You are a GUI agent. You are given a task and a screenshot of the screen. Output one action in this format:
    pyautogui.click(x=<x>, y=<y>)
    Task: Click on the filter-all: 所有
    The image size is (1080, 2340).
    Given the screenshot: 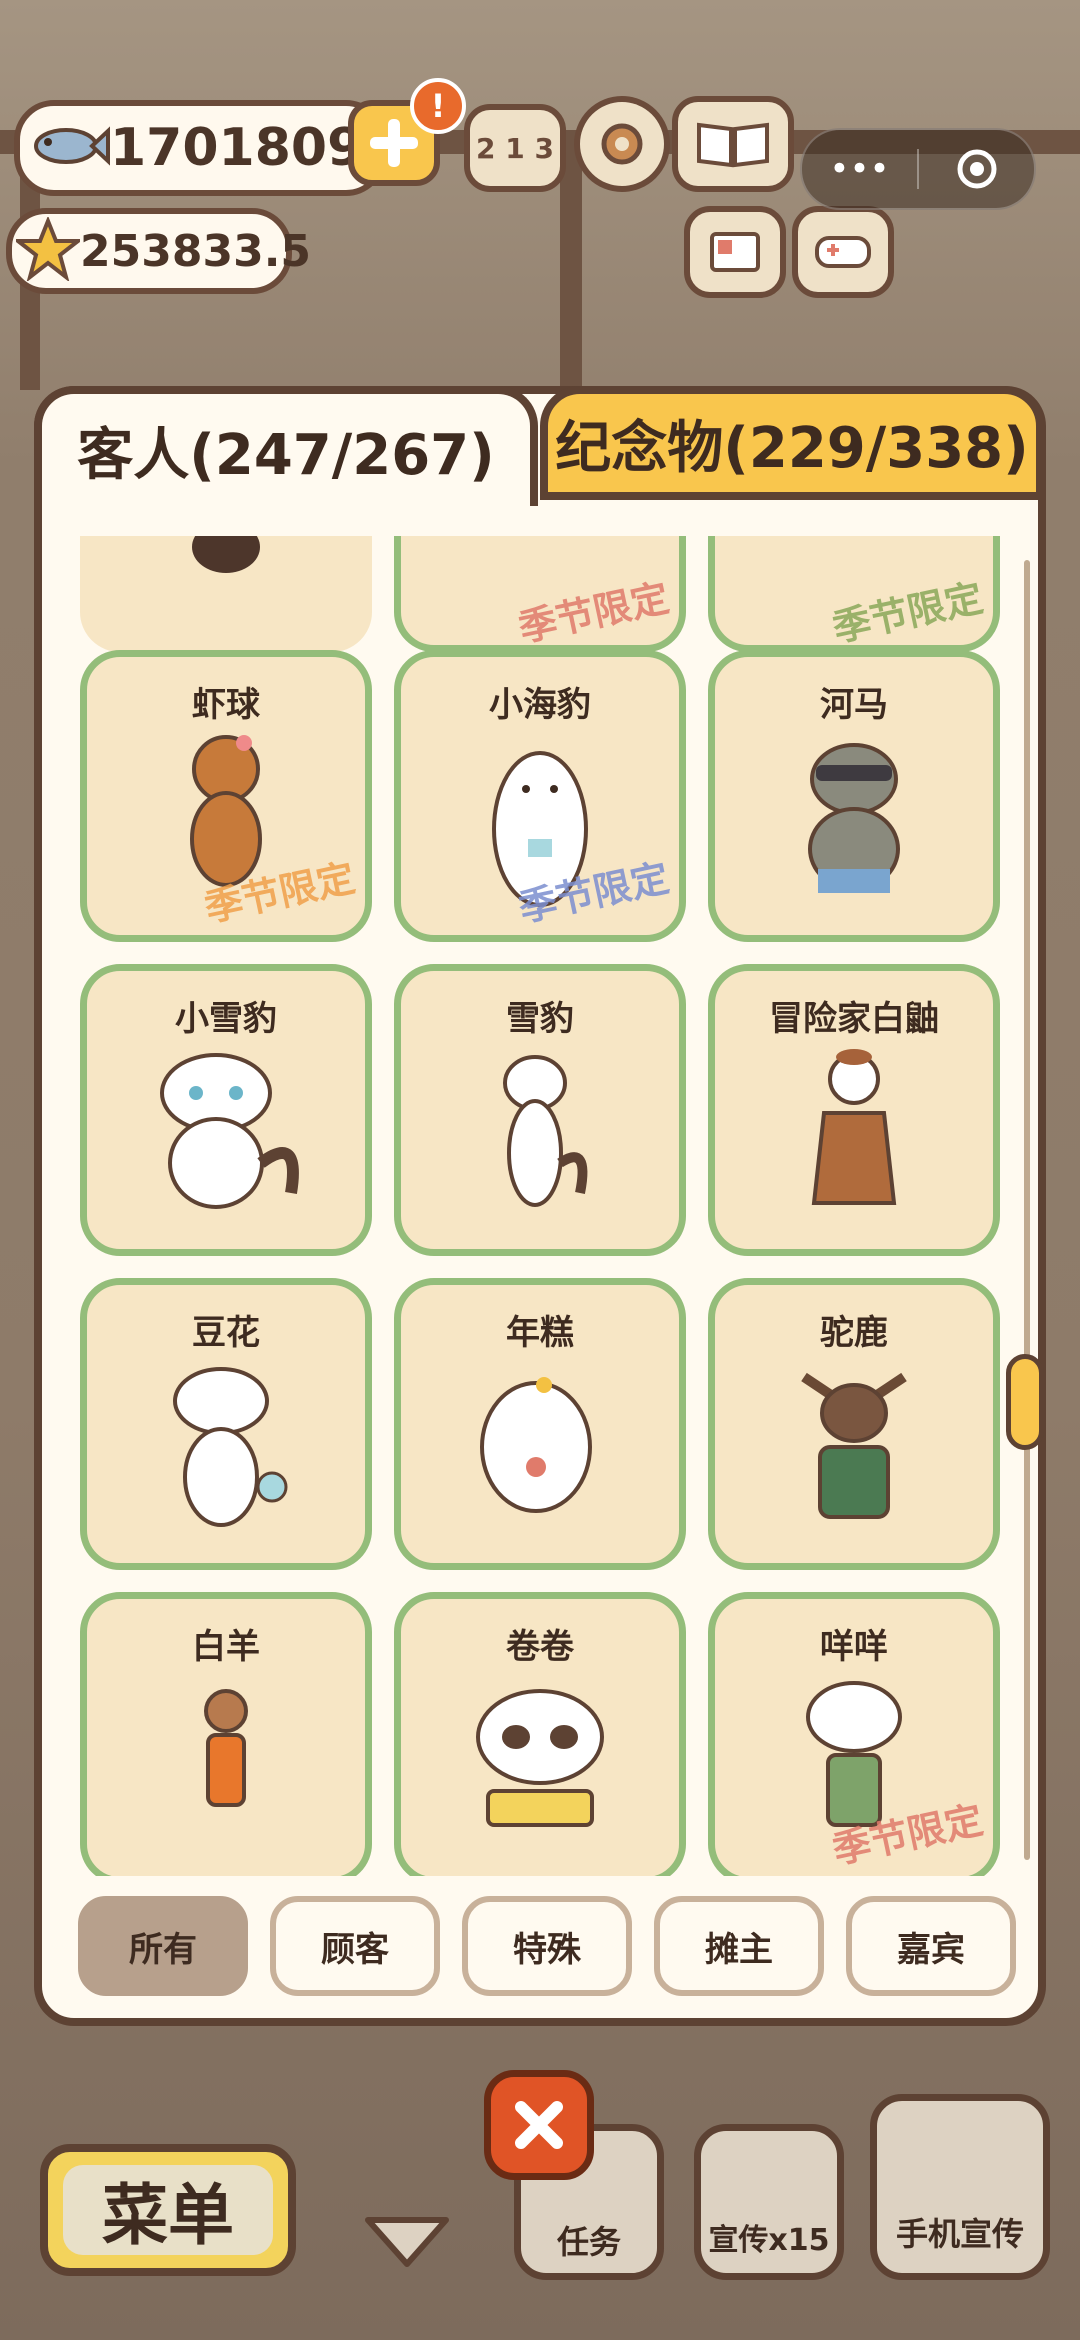 What is the action you would take?
    pyautogui.click(x=163, y=1946)
    